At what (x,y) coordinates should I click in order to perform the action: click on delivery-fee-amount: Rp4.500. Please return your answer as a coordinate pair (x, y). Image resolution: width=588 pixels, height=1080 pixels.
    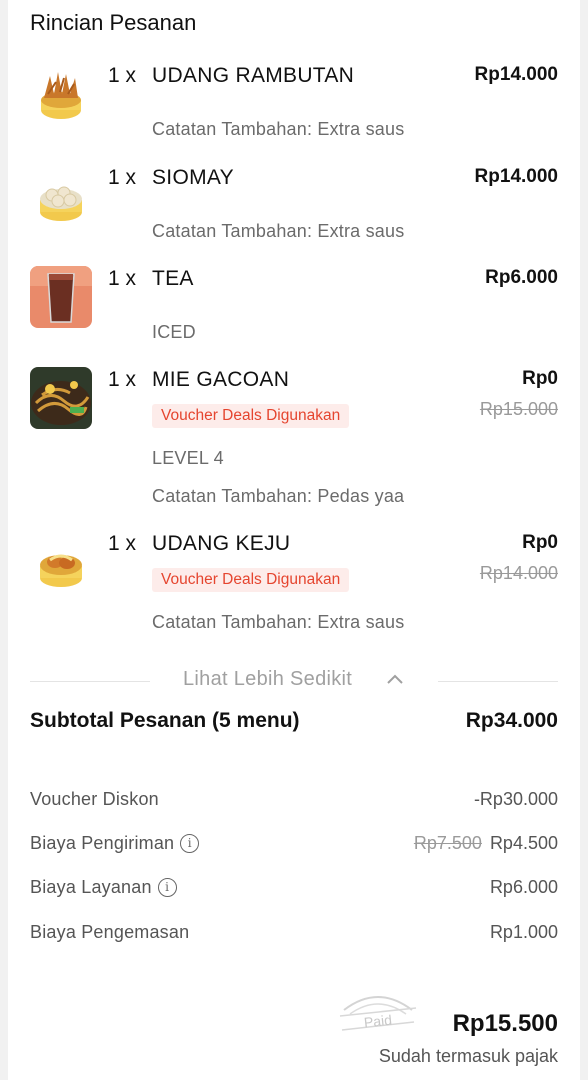
    Looking at the image, I should click on (523, 843).